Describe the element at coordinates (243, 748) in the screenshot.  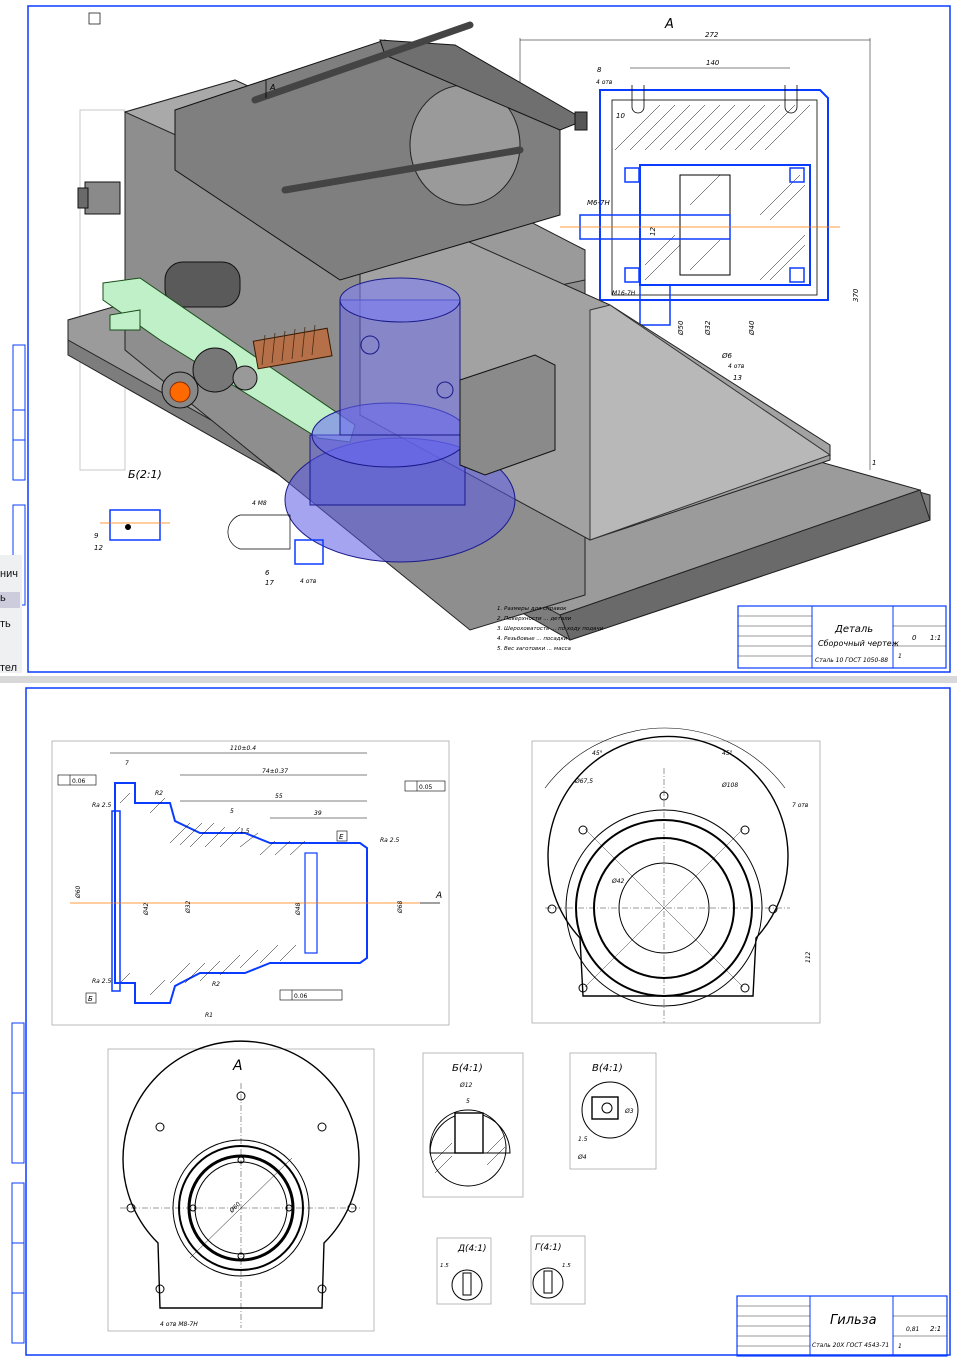
I see `dim-110: 110±0.4` at that location.